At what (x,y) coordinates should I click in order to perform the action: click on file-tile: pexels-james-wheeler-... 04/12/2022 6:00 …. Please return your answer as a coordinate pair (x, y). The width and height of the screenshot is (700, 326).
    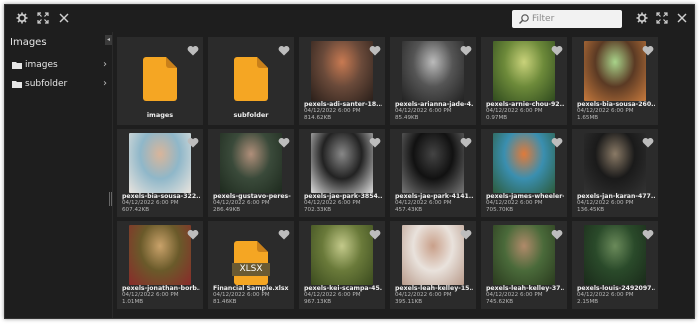
    Looking at the image, I should click on (524, 173).